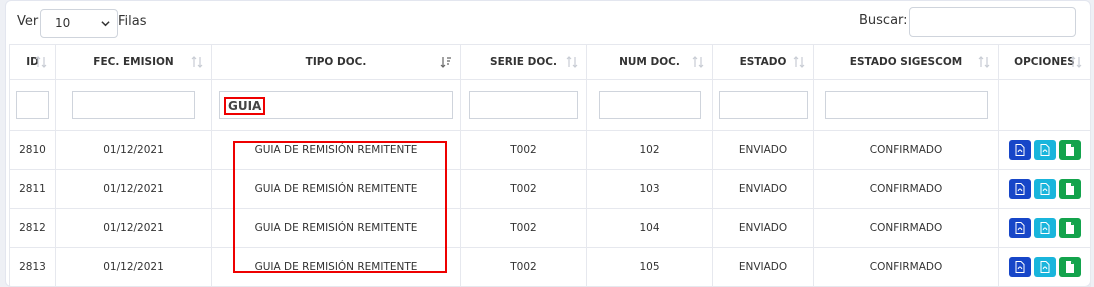 This screenshot has height=287, width=1094. I want to click on ver-label: Ver, so click(28, 21).